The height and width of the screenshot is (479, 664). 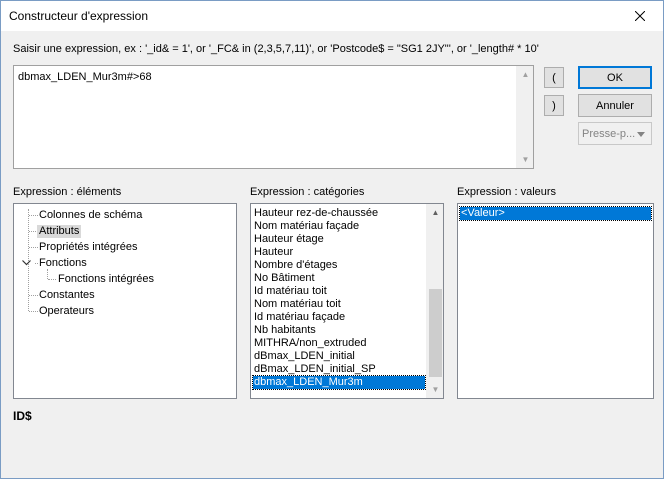 What do you see at coordinates (66, 311) in the screenshot?
I see `tree-item-operateurs: Operateurs` at bounding box center [66, 311].